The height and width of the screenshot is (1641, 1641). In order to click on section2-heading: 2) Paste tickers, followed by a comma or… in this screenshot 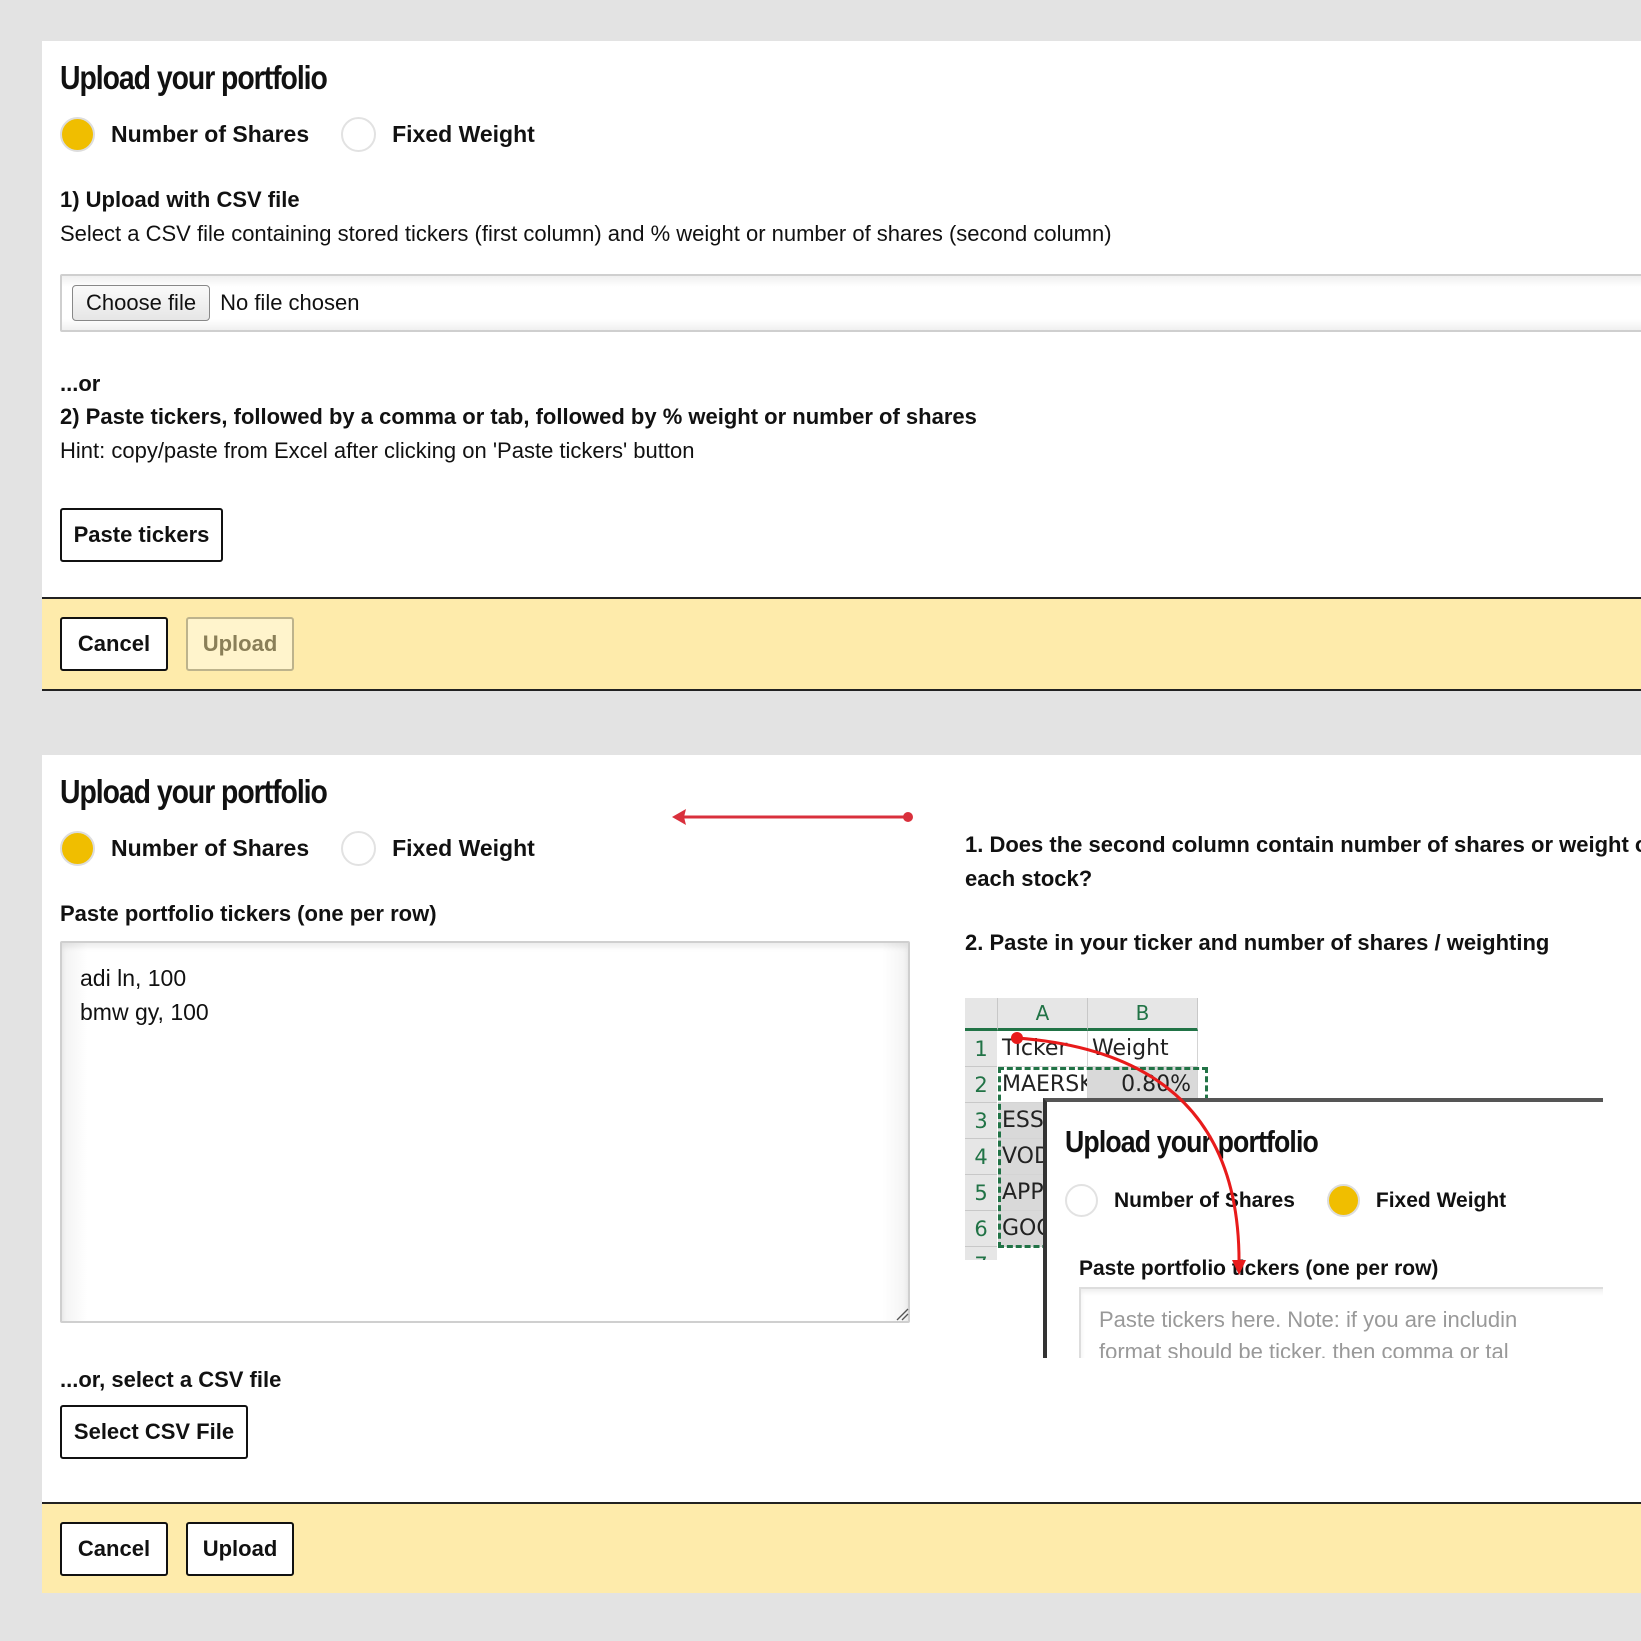, I will do `click(518, 416)`.